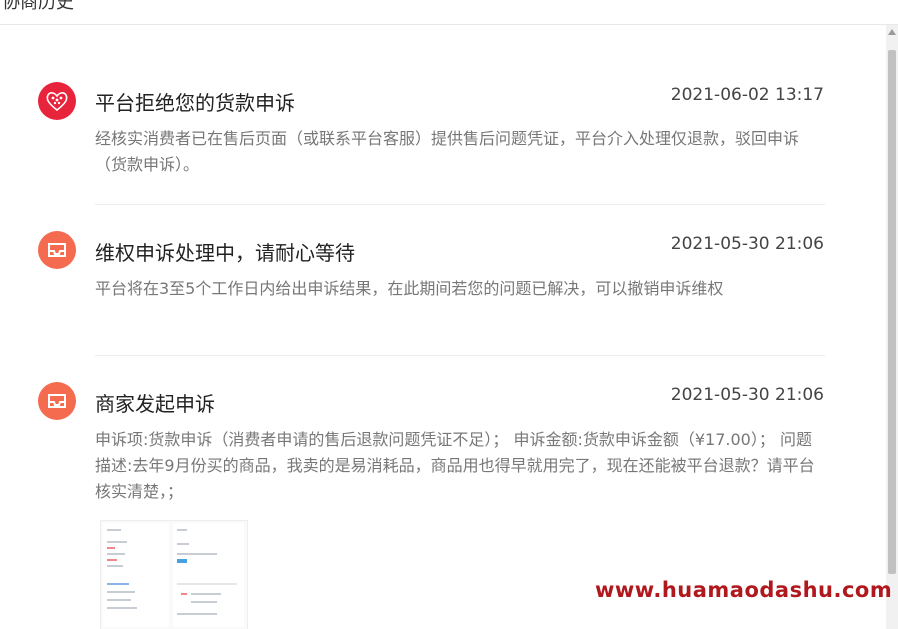  I want to click on heart-pattern-icon, so click(57, 101).